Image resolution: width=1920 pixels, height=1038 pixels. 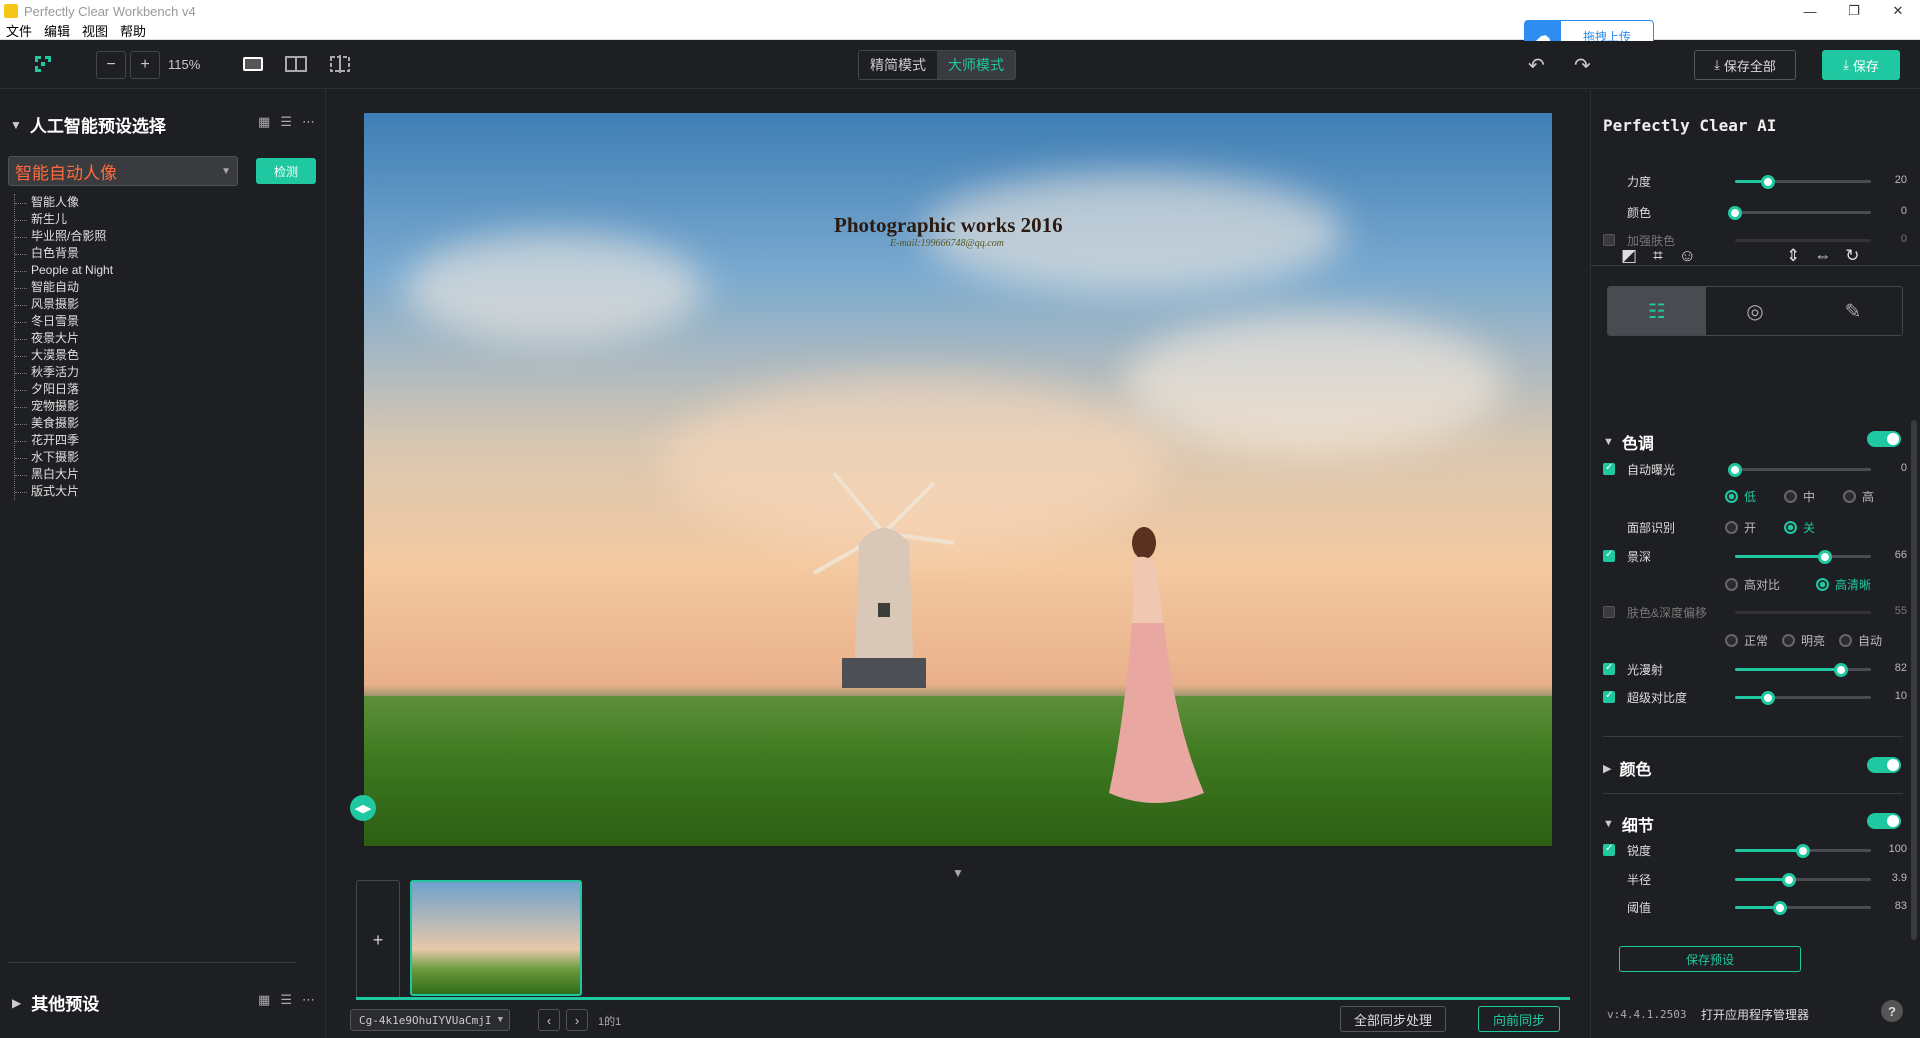 What do you see at coordinates (64, 389) in the screenshot?
I see `preset-tree-item: 夕阳日落` at bounding box center [64, 389].